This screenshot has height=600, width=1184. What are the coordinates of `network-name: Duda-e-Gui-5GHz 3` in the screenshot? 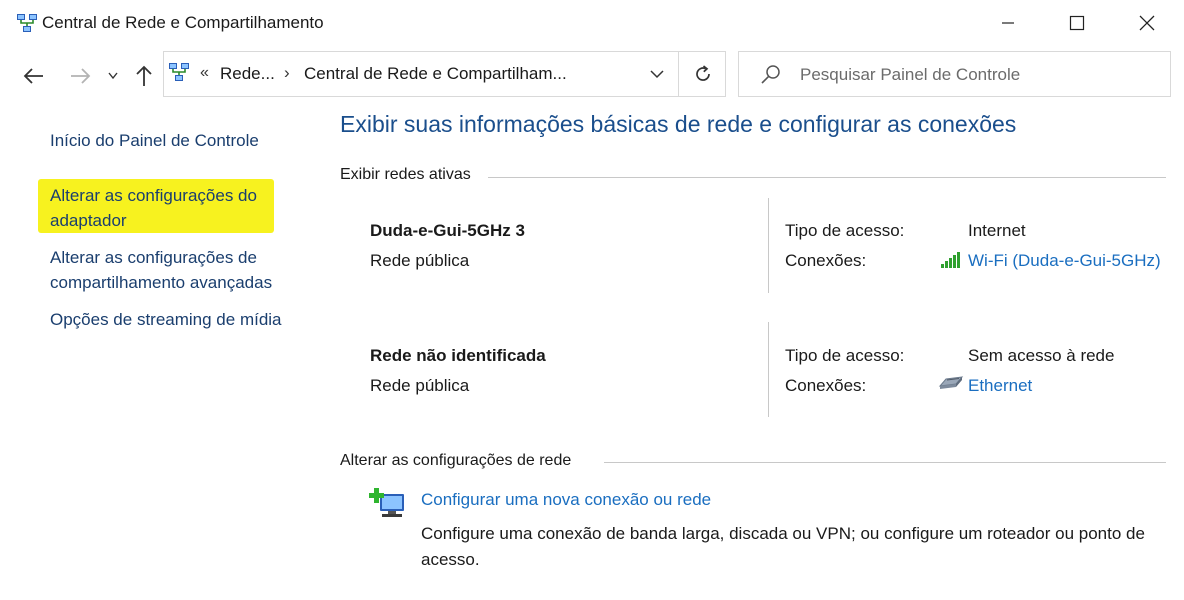 It's located at (447, 230).